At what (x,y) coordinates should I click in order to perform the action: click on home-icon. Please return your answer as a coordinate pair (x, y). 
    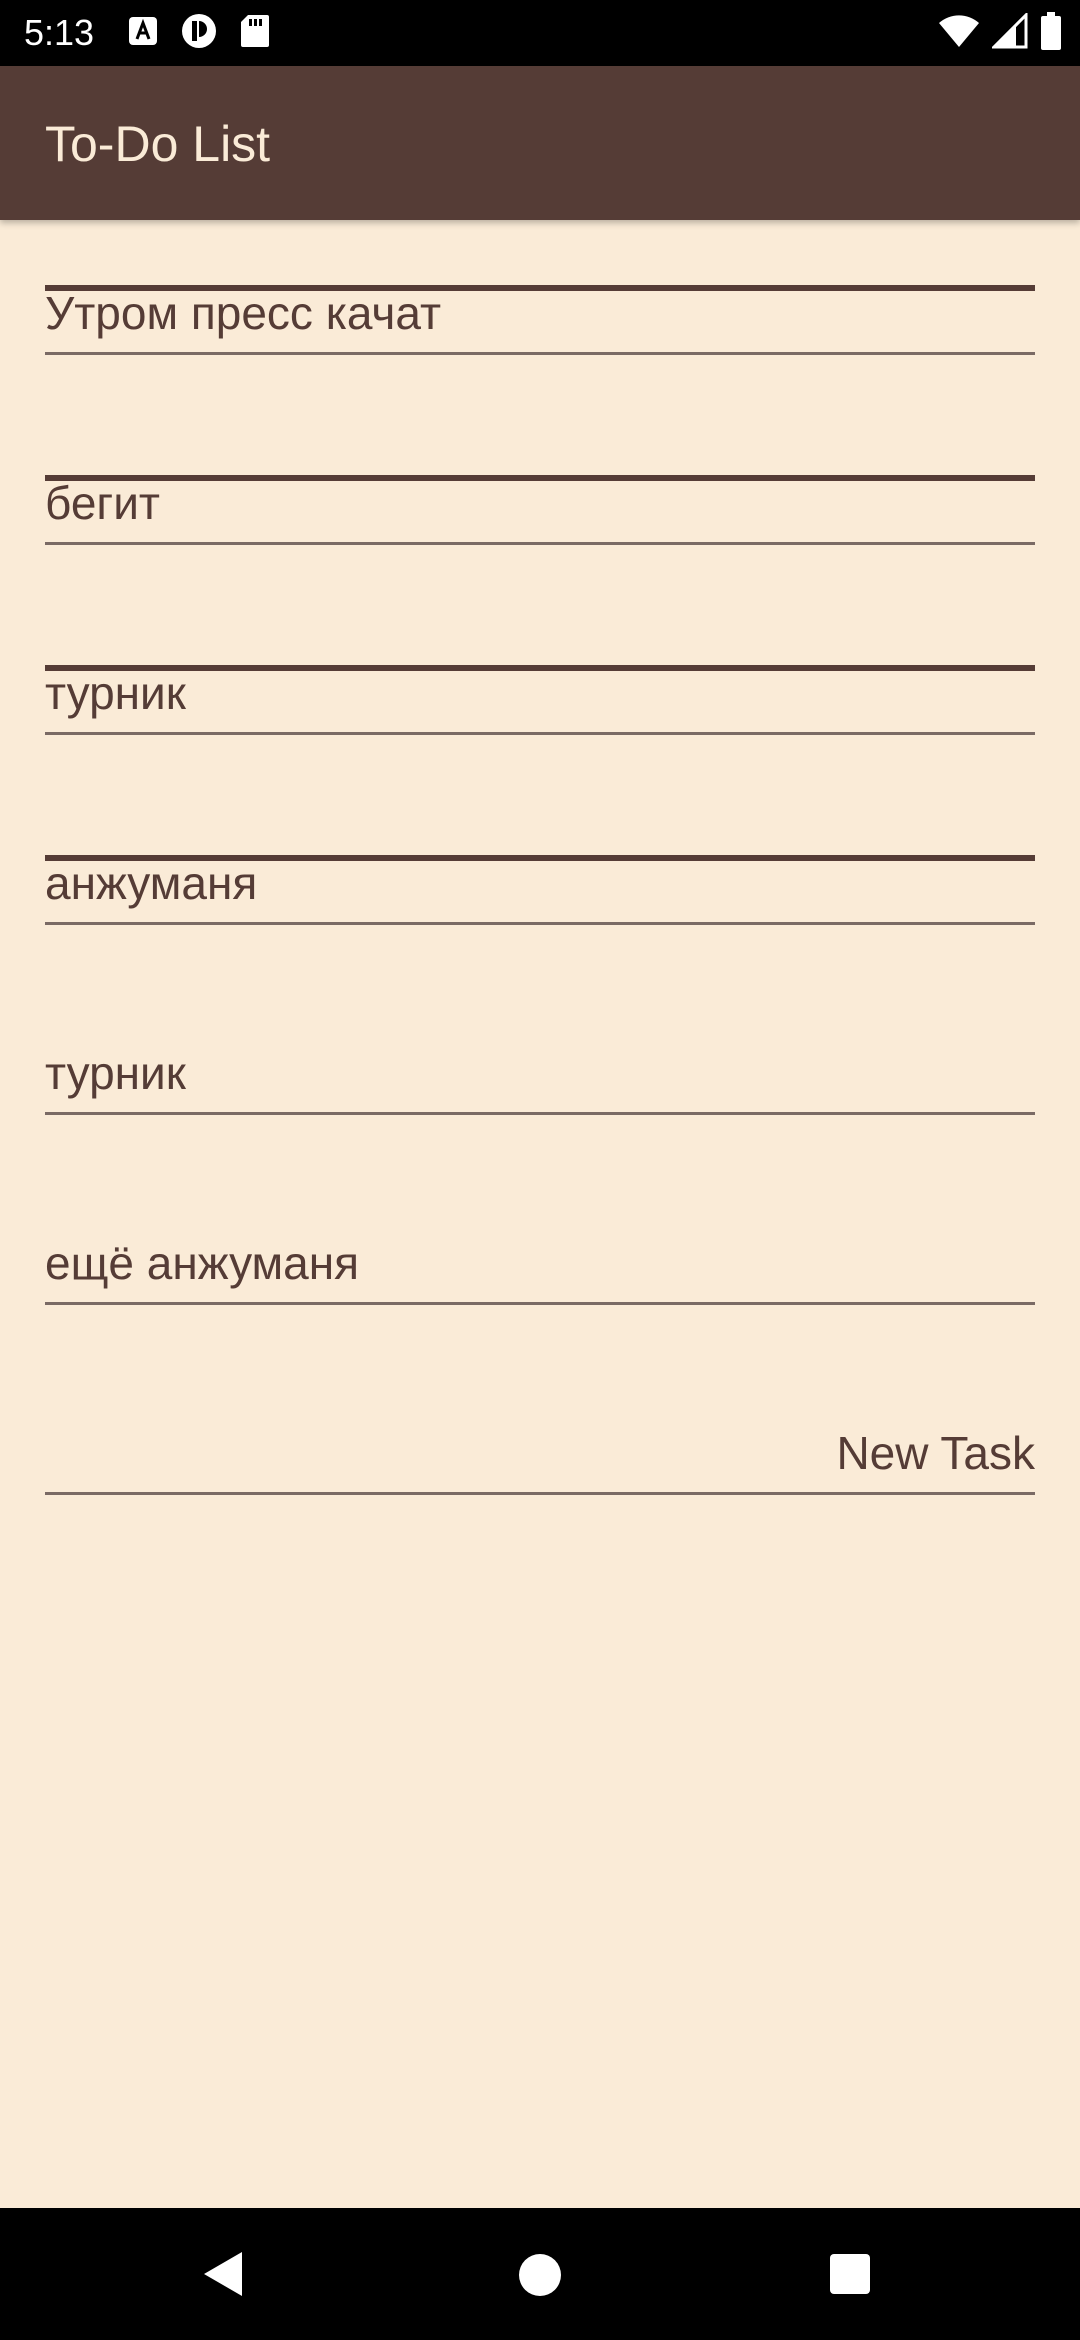
    Looking at the image, I should click on (540, 2275).